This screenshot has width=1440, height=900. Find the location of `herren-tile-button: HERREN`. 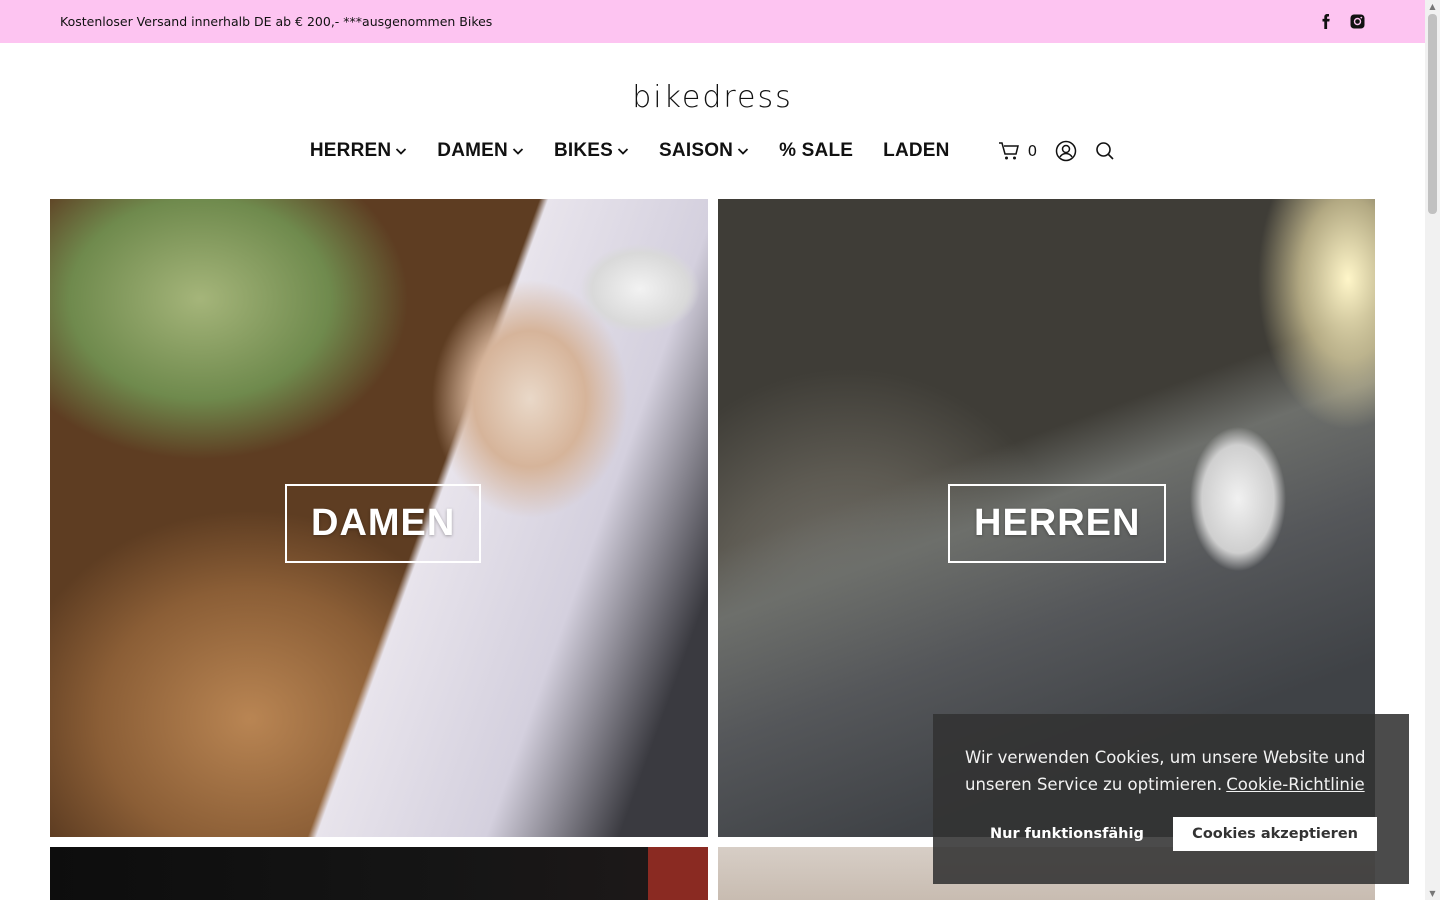

herren-tile-button: HERREN is located at coordinates (1057, 523).